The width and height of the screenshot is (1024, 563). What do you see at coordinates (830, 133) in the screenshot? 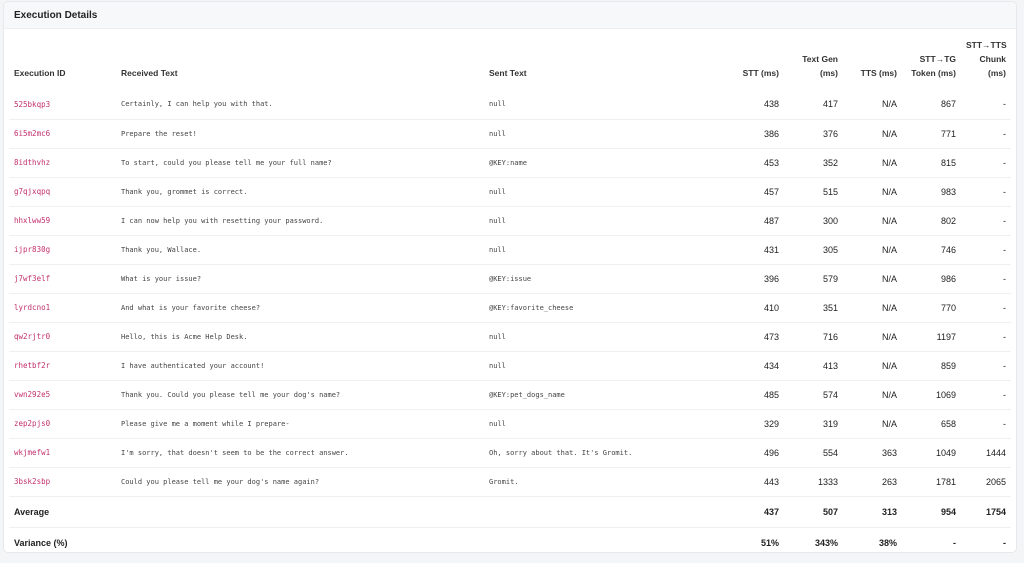
I see `cell-textgen: 376` at bounding box center [830, 133].